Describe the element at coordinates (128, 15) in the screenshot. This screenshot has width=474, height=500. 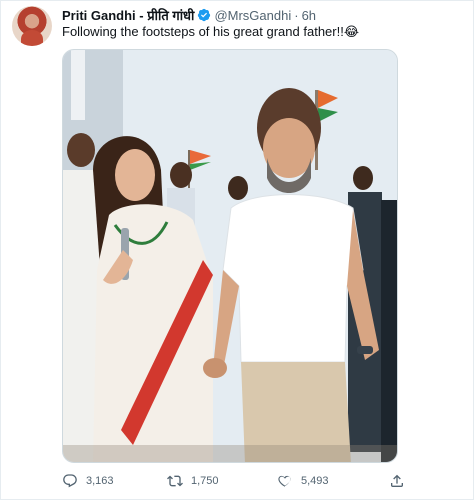
I see `author-display-name: Priti Gandhi - प्रीति गांधी` at that location.